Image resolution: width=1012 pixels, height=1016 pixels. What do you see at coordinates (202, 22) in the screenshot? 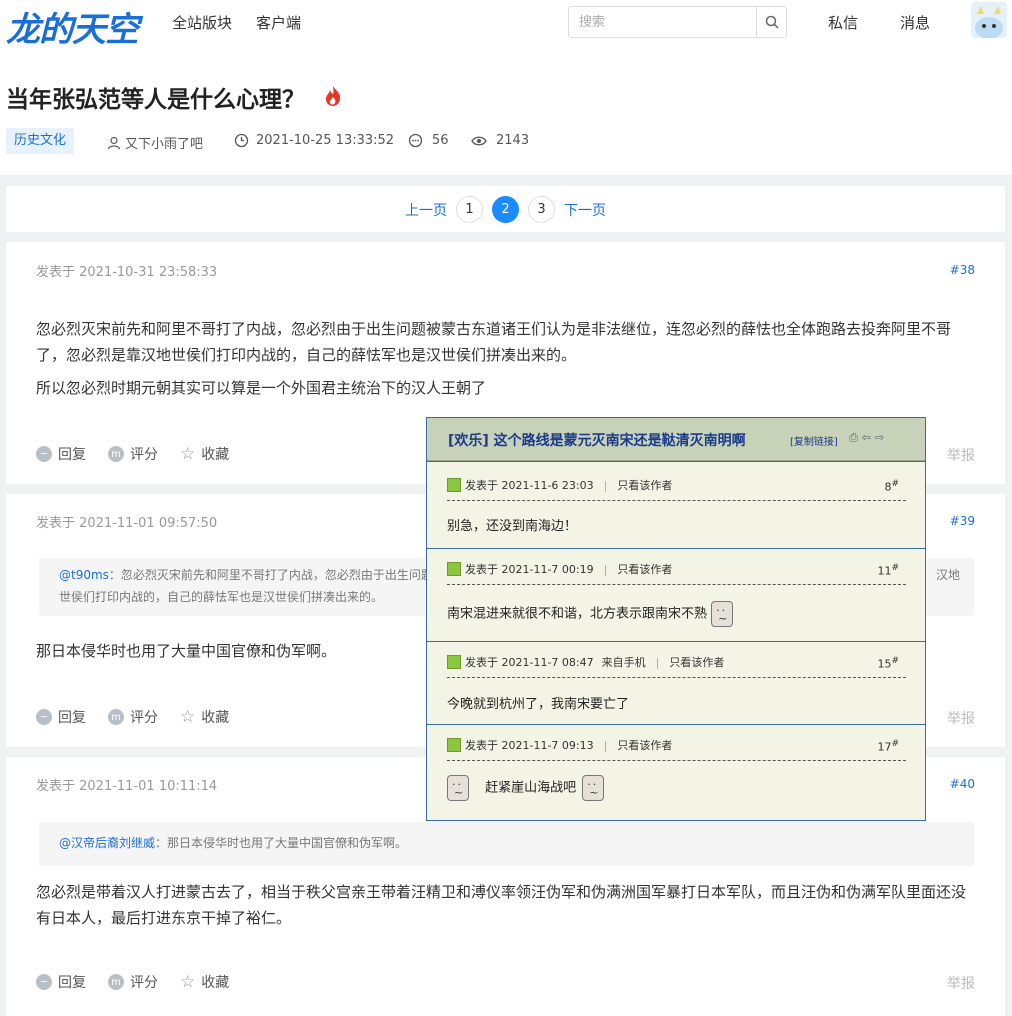
I see `nav-all-boards: 全站版块` at bounding box center [202, 22].